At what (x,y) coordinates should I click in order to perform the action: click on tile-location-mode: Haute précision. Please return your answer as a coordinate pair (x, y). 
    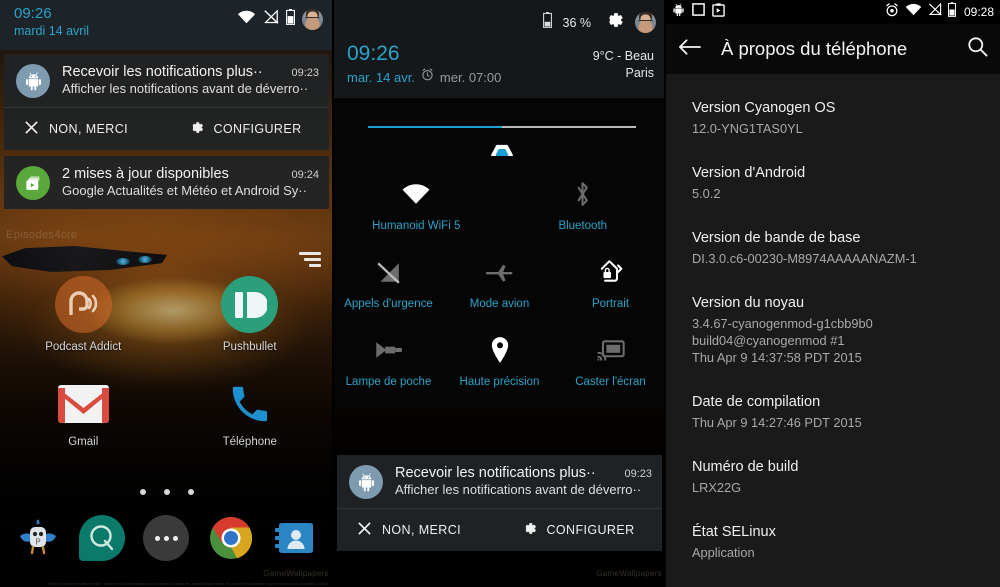
    Looking at the image, I should click on (499, 363).